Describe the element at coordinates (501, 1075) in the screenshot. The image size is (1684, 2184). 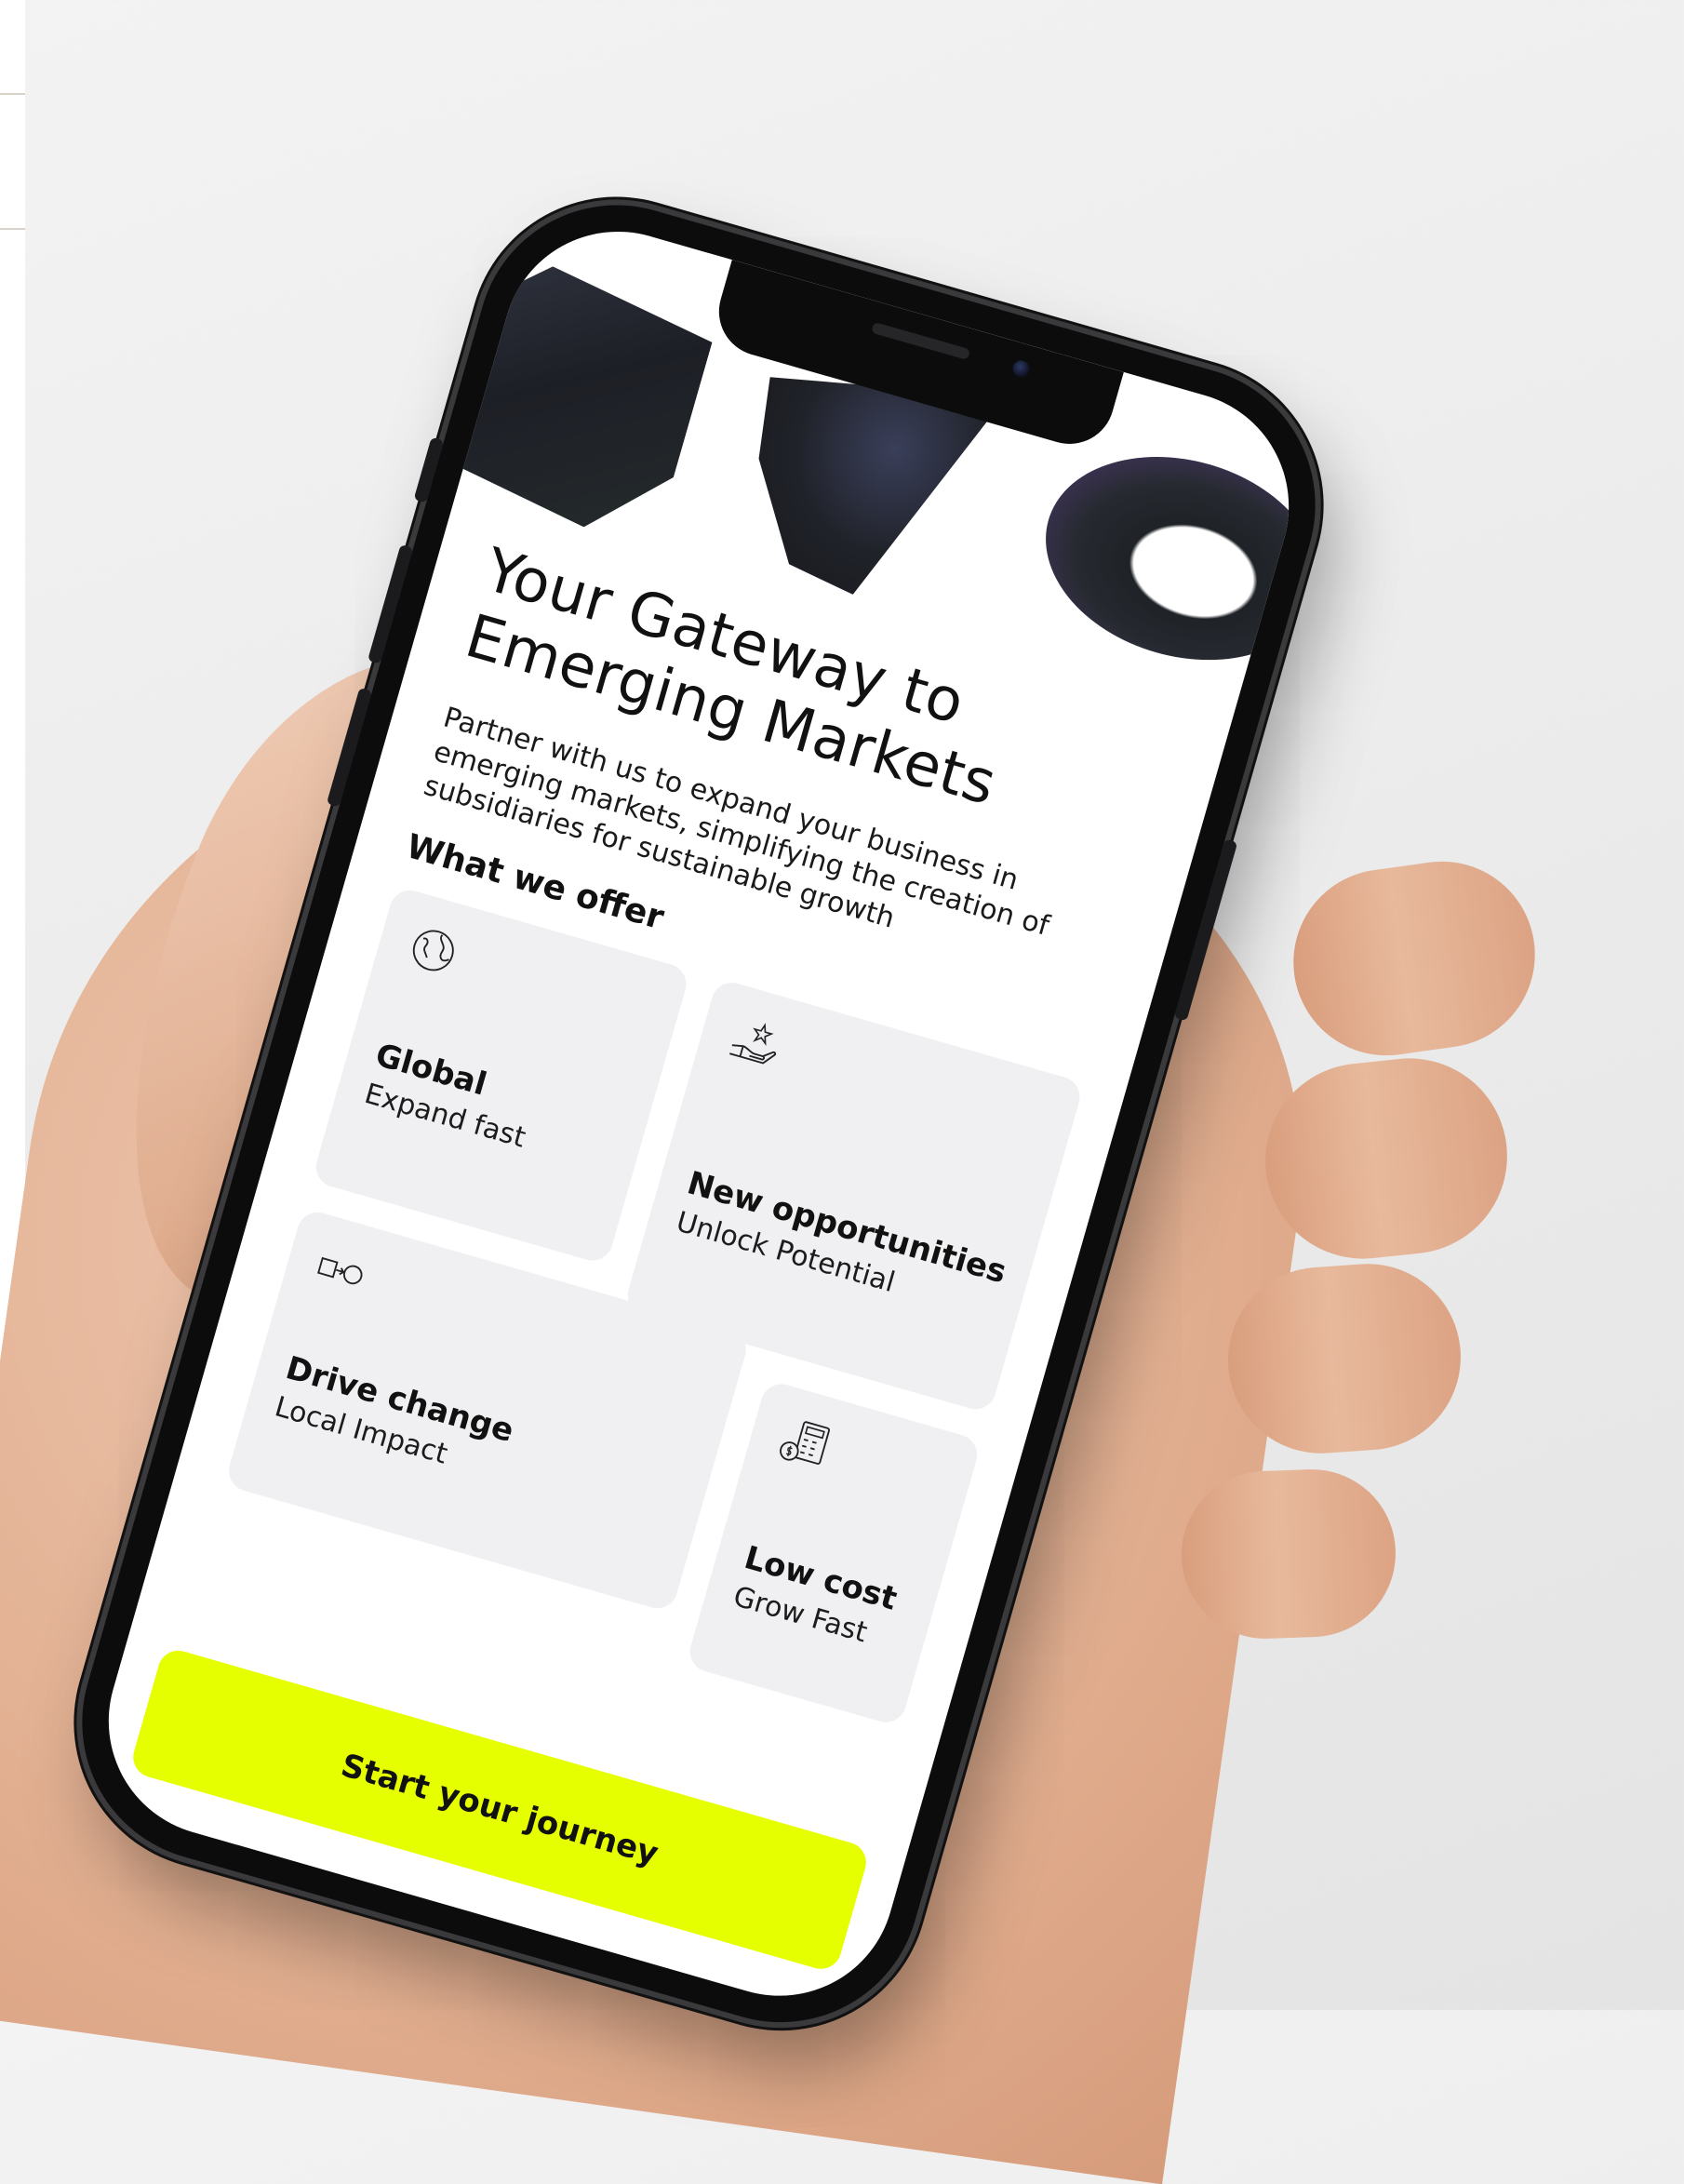
I see `offer-card-global: Global Expand fast` at that location.